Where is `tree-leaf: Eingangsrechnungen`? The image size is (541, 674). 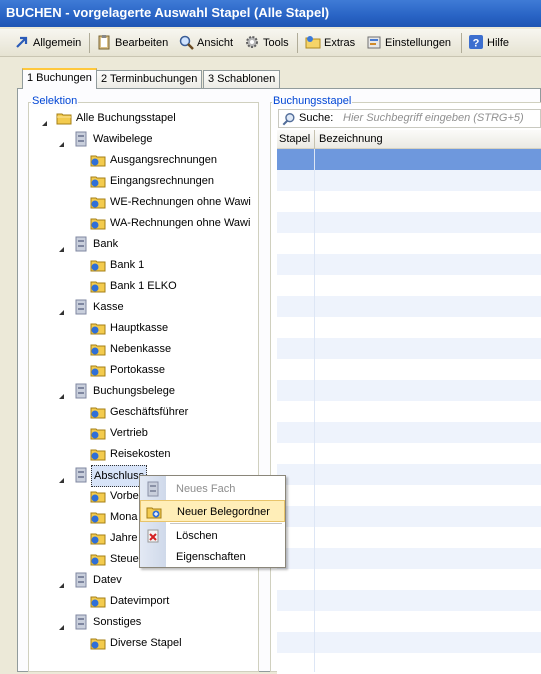
tree-leaf: Eingangsrechnungen is located at coordinates (129, 181).